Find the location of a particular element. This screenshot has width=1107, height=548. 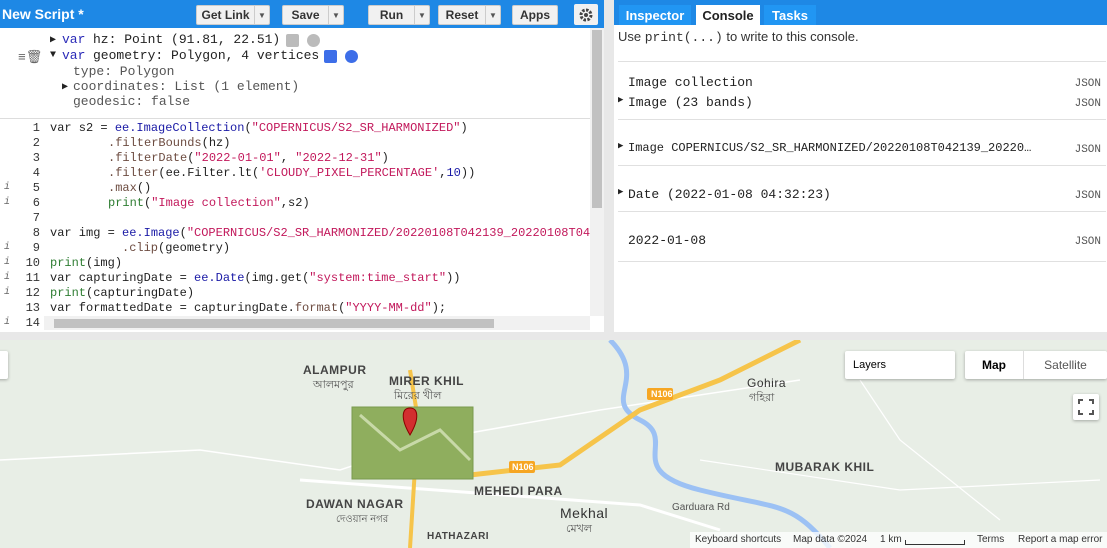

satellite-button: Satellite is located at coordinates (1065, 365).